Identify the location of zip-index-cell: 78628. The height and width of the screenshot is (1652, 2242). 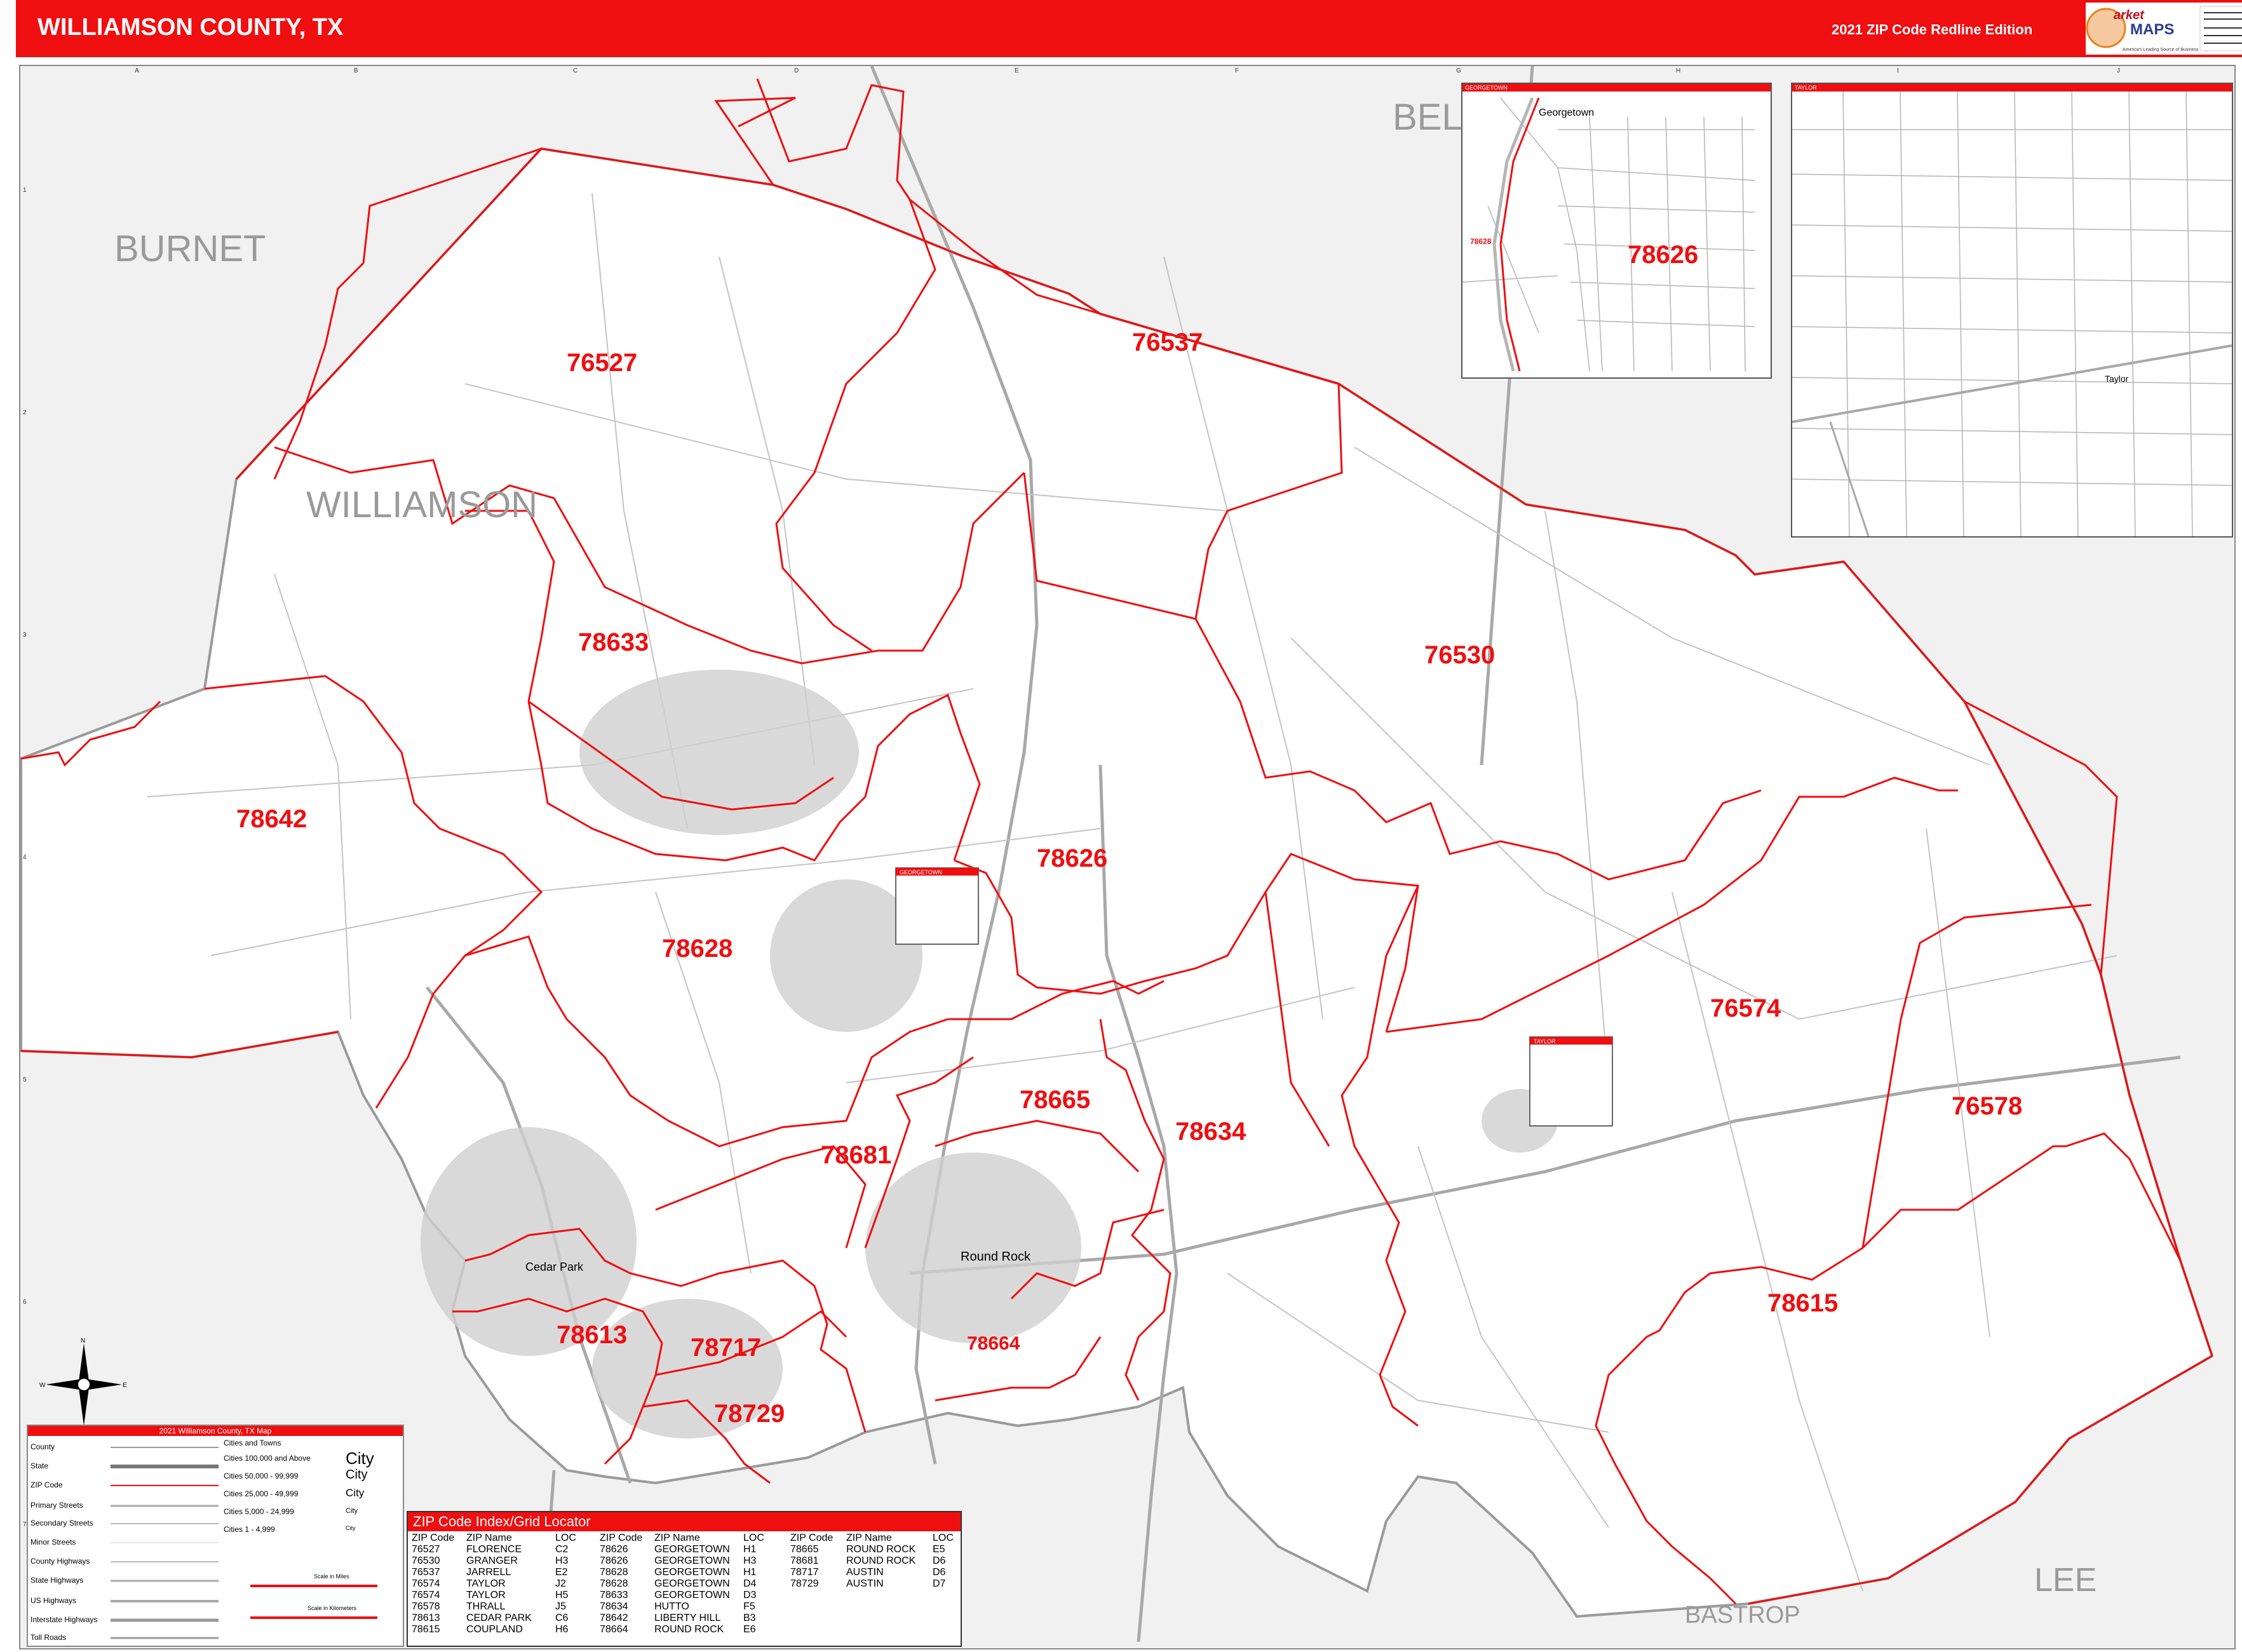
(614, 1572).